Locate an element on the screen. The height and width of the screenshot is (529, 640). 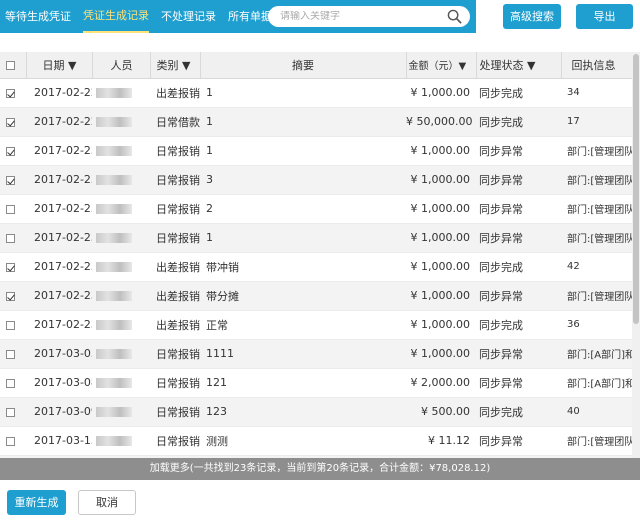
search-icon is located at coordinates (454, 16).